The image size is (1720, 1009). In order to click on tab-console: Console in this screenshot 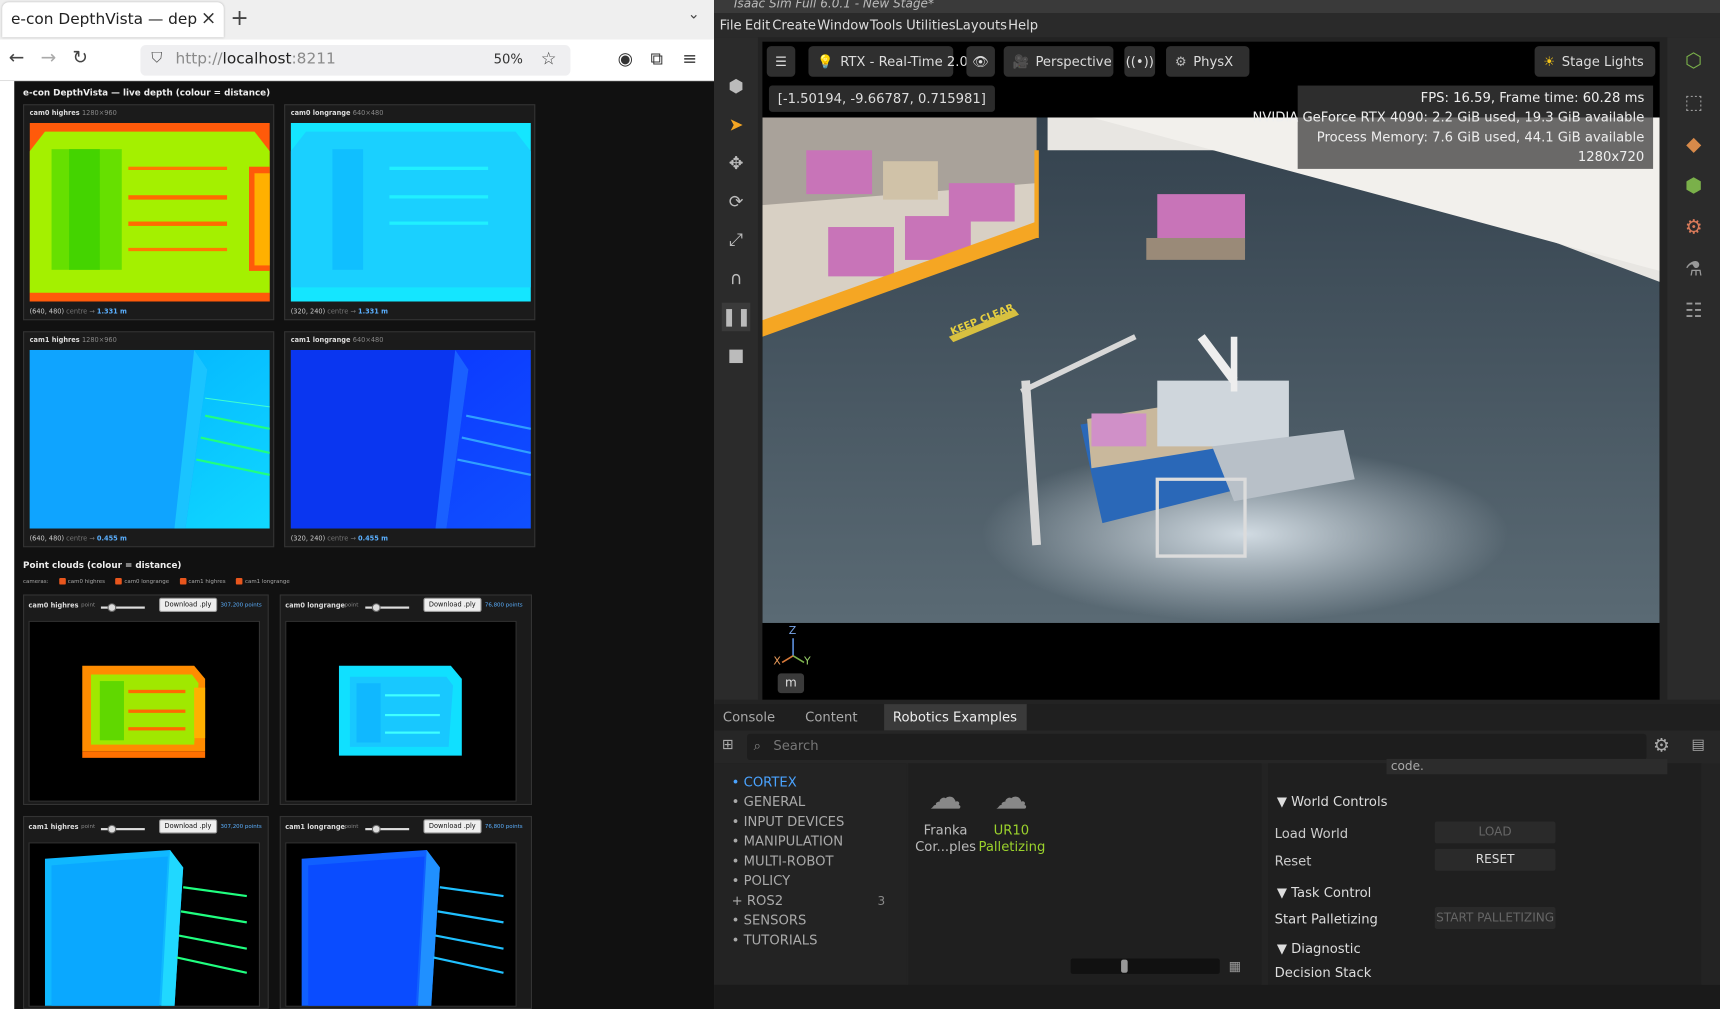, I will do `click(753, 717)`.